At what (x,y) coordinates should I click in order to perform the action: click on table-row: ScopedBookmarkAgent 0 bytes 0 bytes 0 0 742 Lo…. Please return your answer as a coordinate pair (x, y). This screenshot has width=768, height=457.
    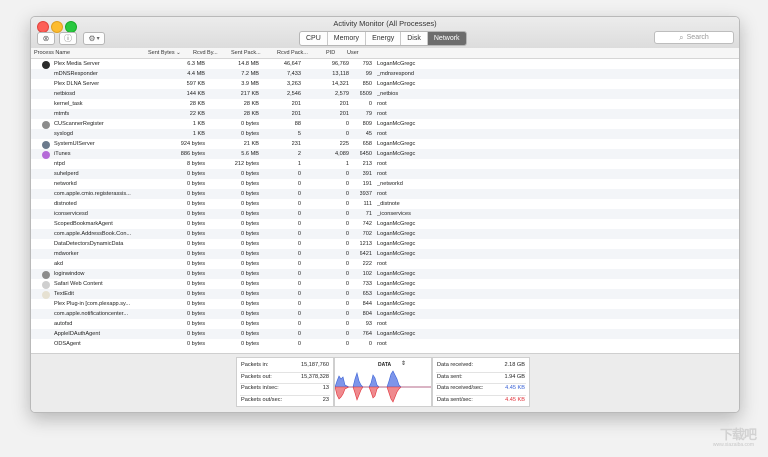
    Looking at the image, I should click on (385, 224).